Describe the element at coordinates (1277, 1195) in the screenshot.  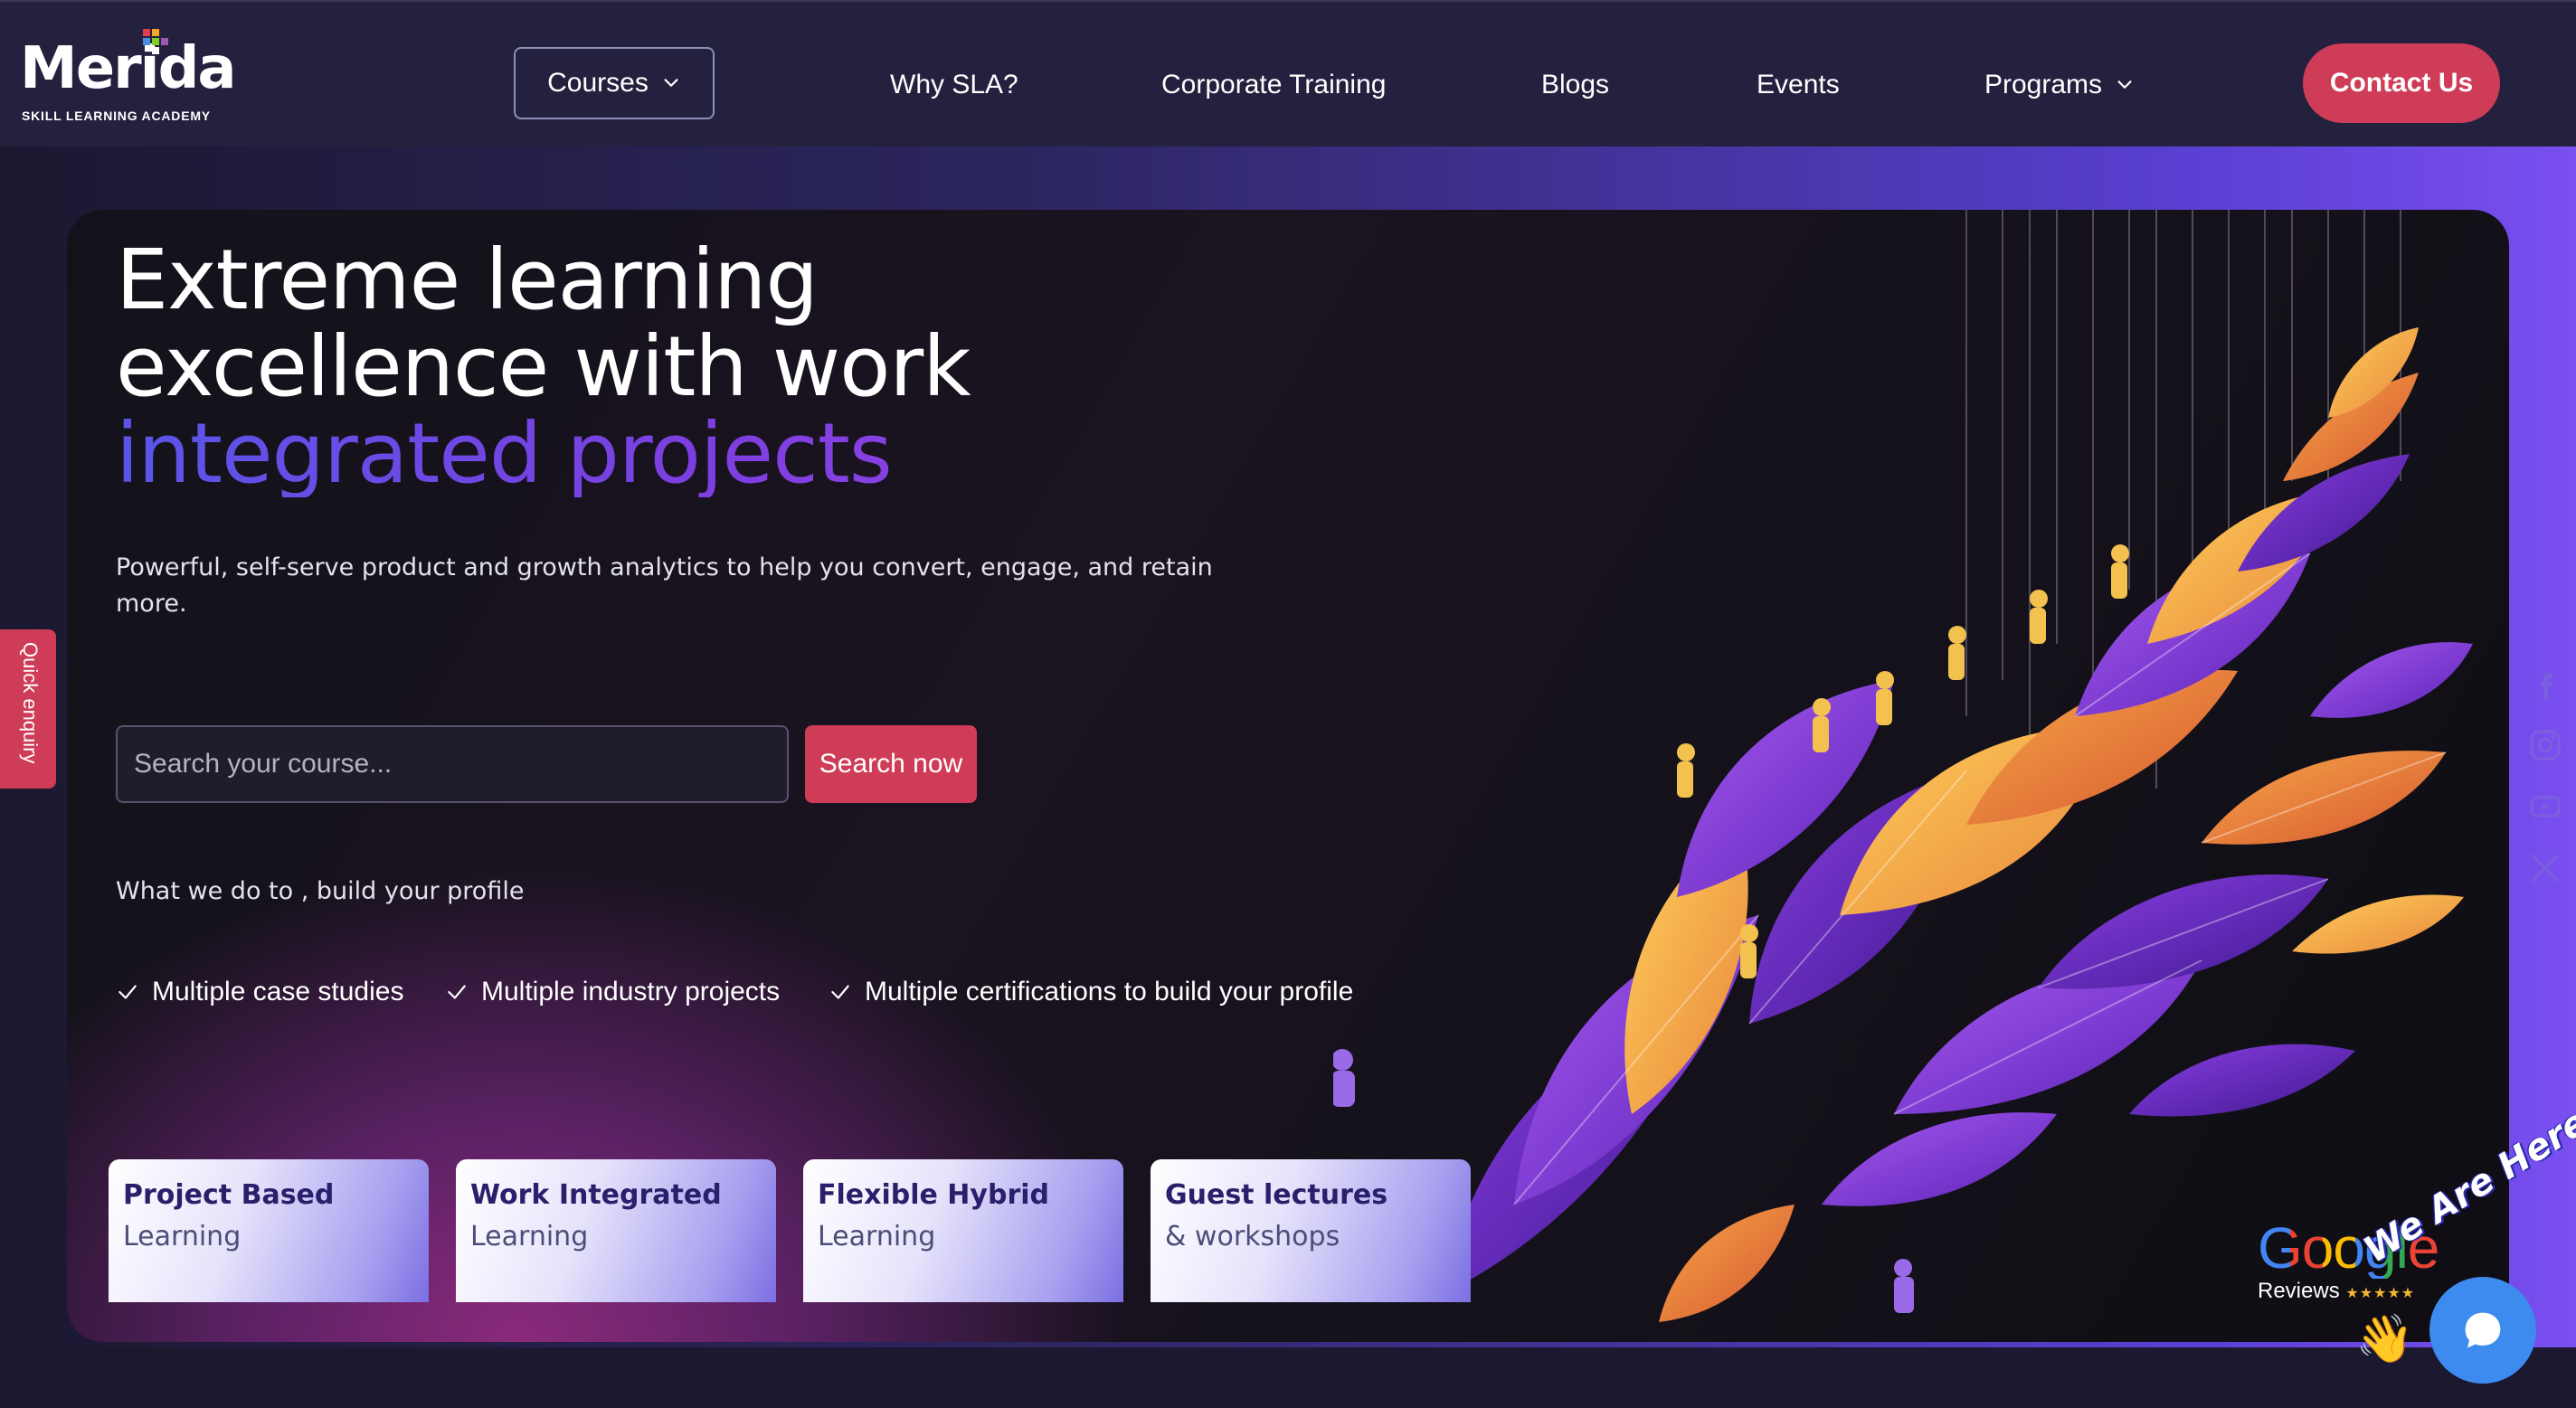
I see `feature-card-title: Guest lectures` at that location.